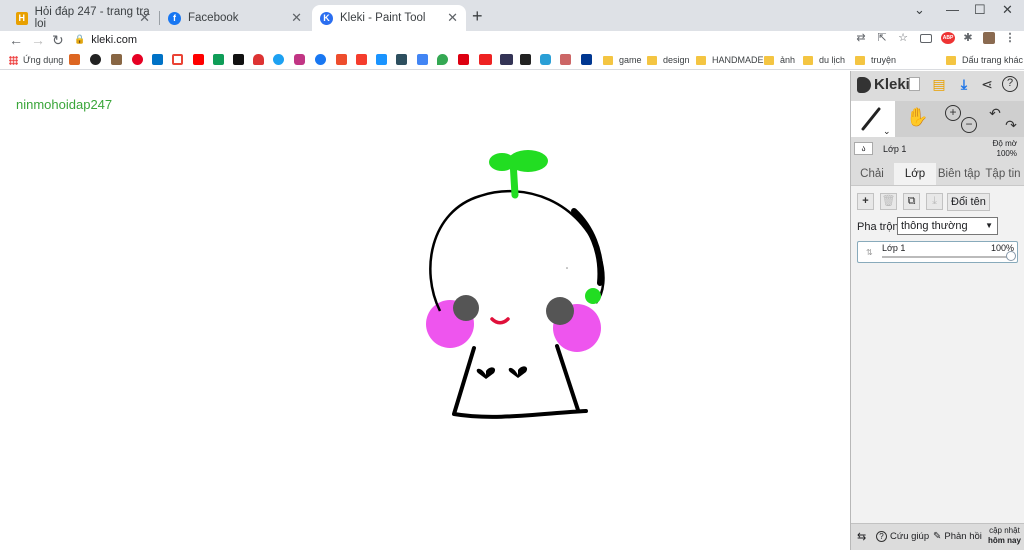 This screenshot has width=1024, height=550. I want to click on download-icon: ⤓, so click(964, 84).